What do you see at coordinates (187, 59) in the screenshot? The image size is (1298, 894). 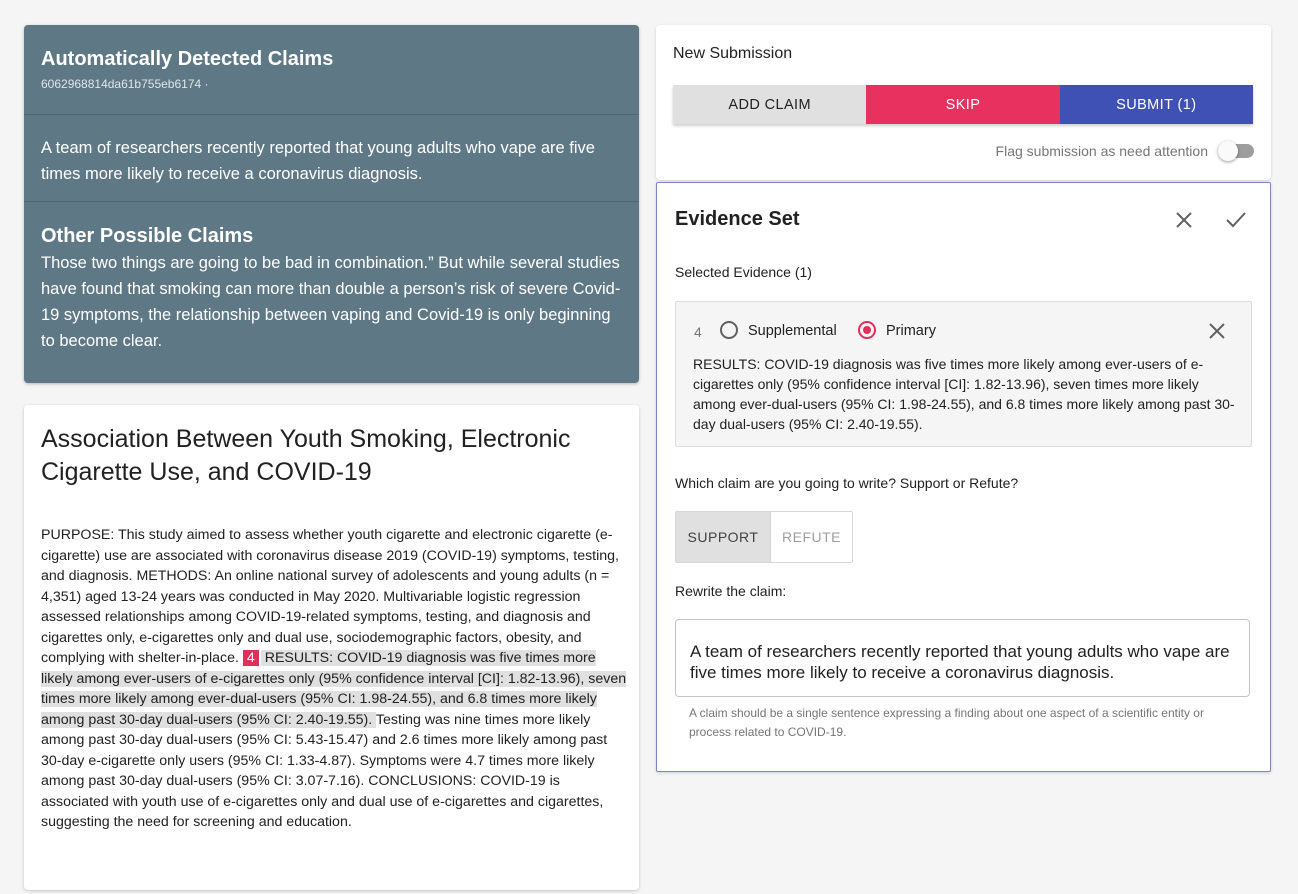 I see `claims-title: Automatically Detected Claims` at bounding box center [187, 59].